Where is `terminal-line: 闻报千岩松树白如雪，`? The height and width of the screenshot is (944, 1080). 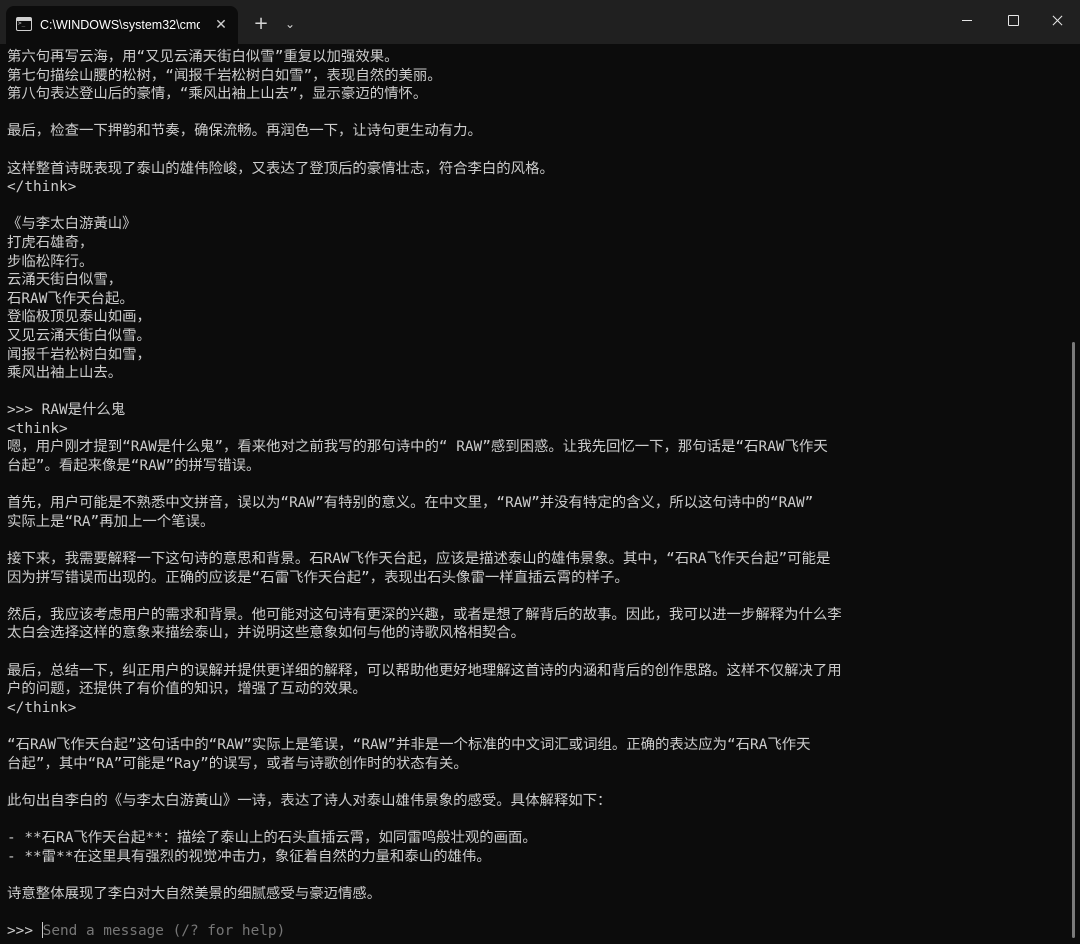 terminal-line: 闻报千岩松树白如雪， is located at coordinates (79, 354).